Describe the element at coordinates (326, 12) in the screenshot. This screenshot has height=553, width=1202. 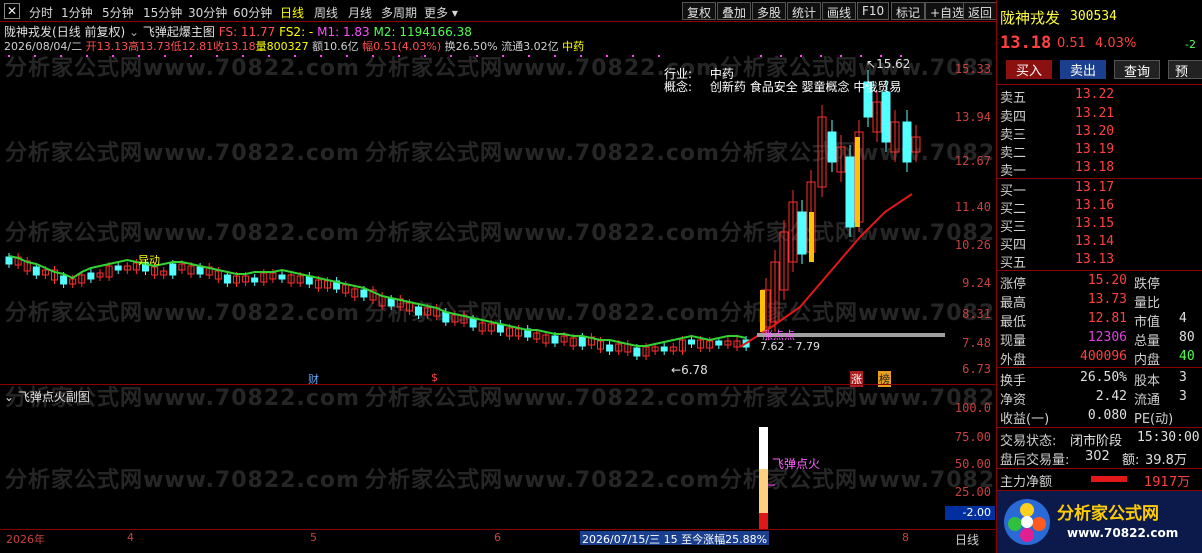
I see `period-tab-weekly: 周线` at that location.